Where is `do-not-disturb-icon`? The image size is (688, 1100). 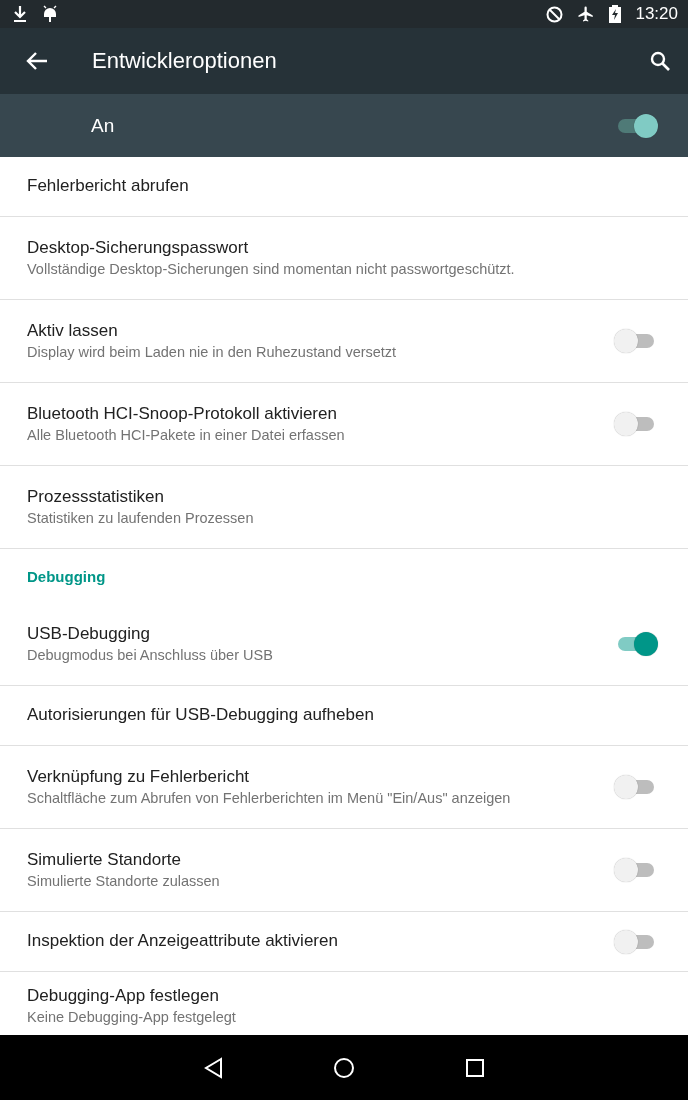 do-not-disturb-icon is located at coordinates (555, 14).